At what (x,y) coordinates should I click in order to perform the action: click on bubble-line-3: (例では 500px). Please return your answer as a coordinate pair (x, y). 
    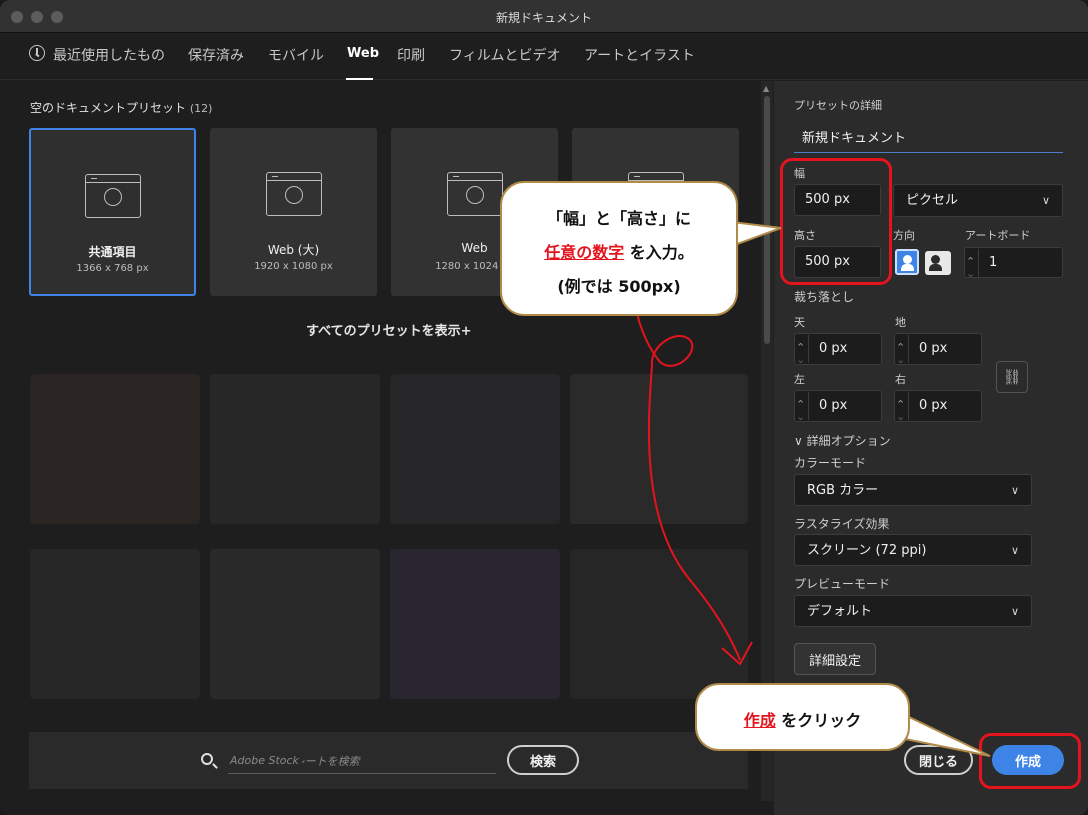
    Looking at the image, I should click on (619, 286).